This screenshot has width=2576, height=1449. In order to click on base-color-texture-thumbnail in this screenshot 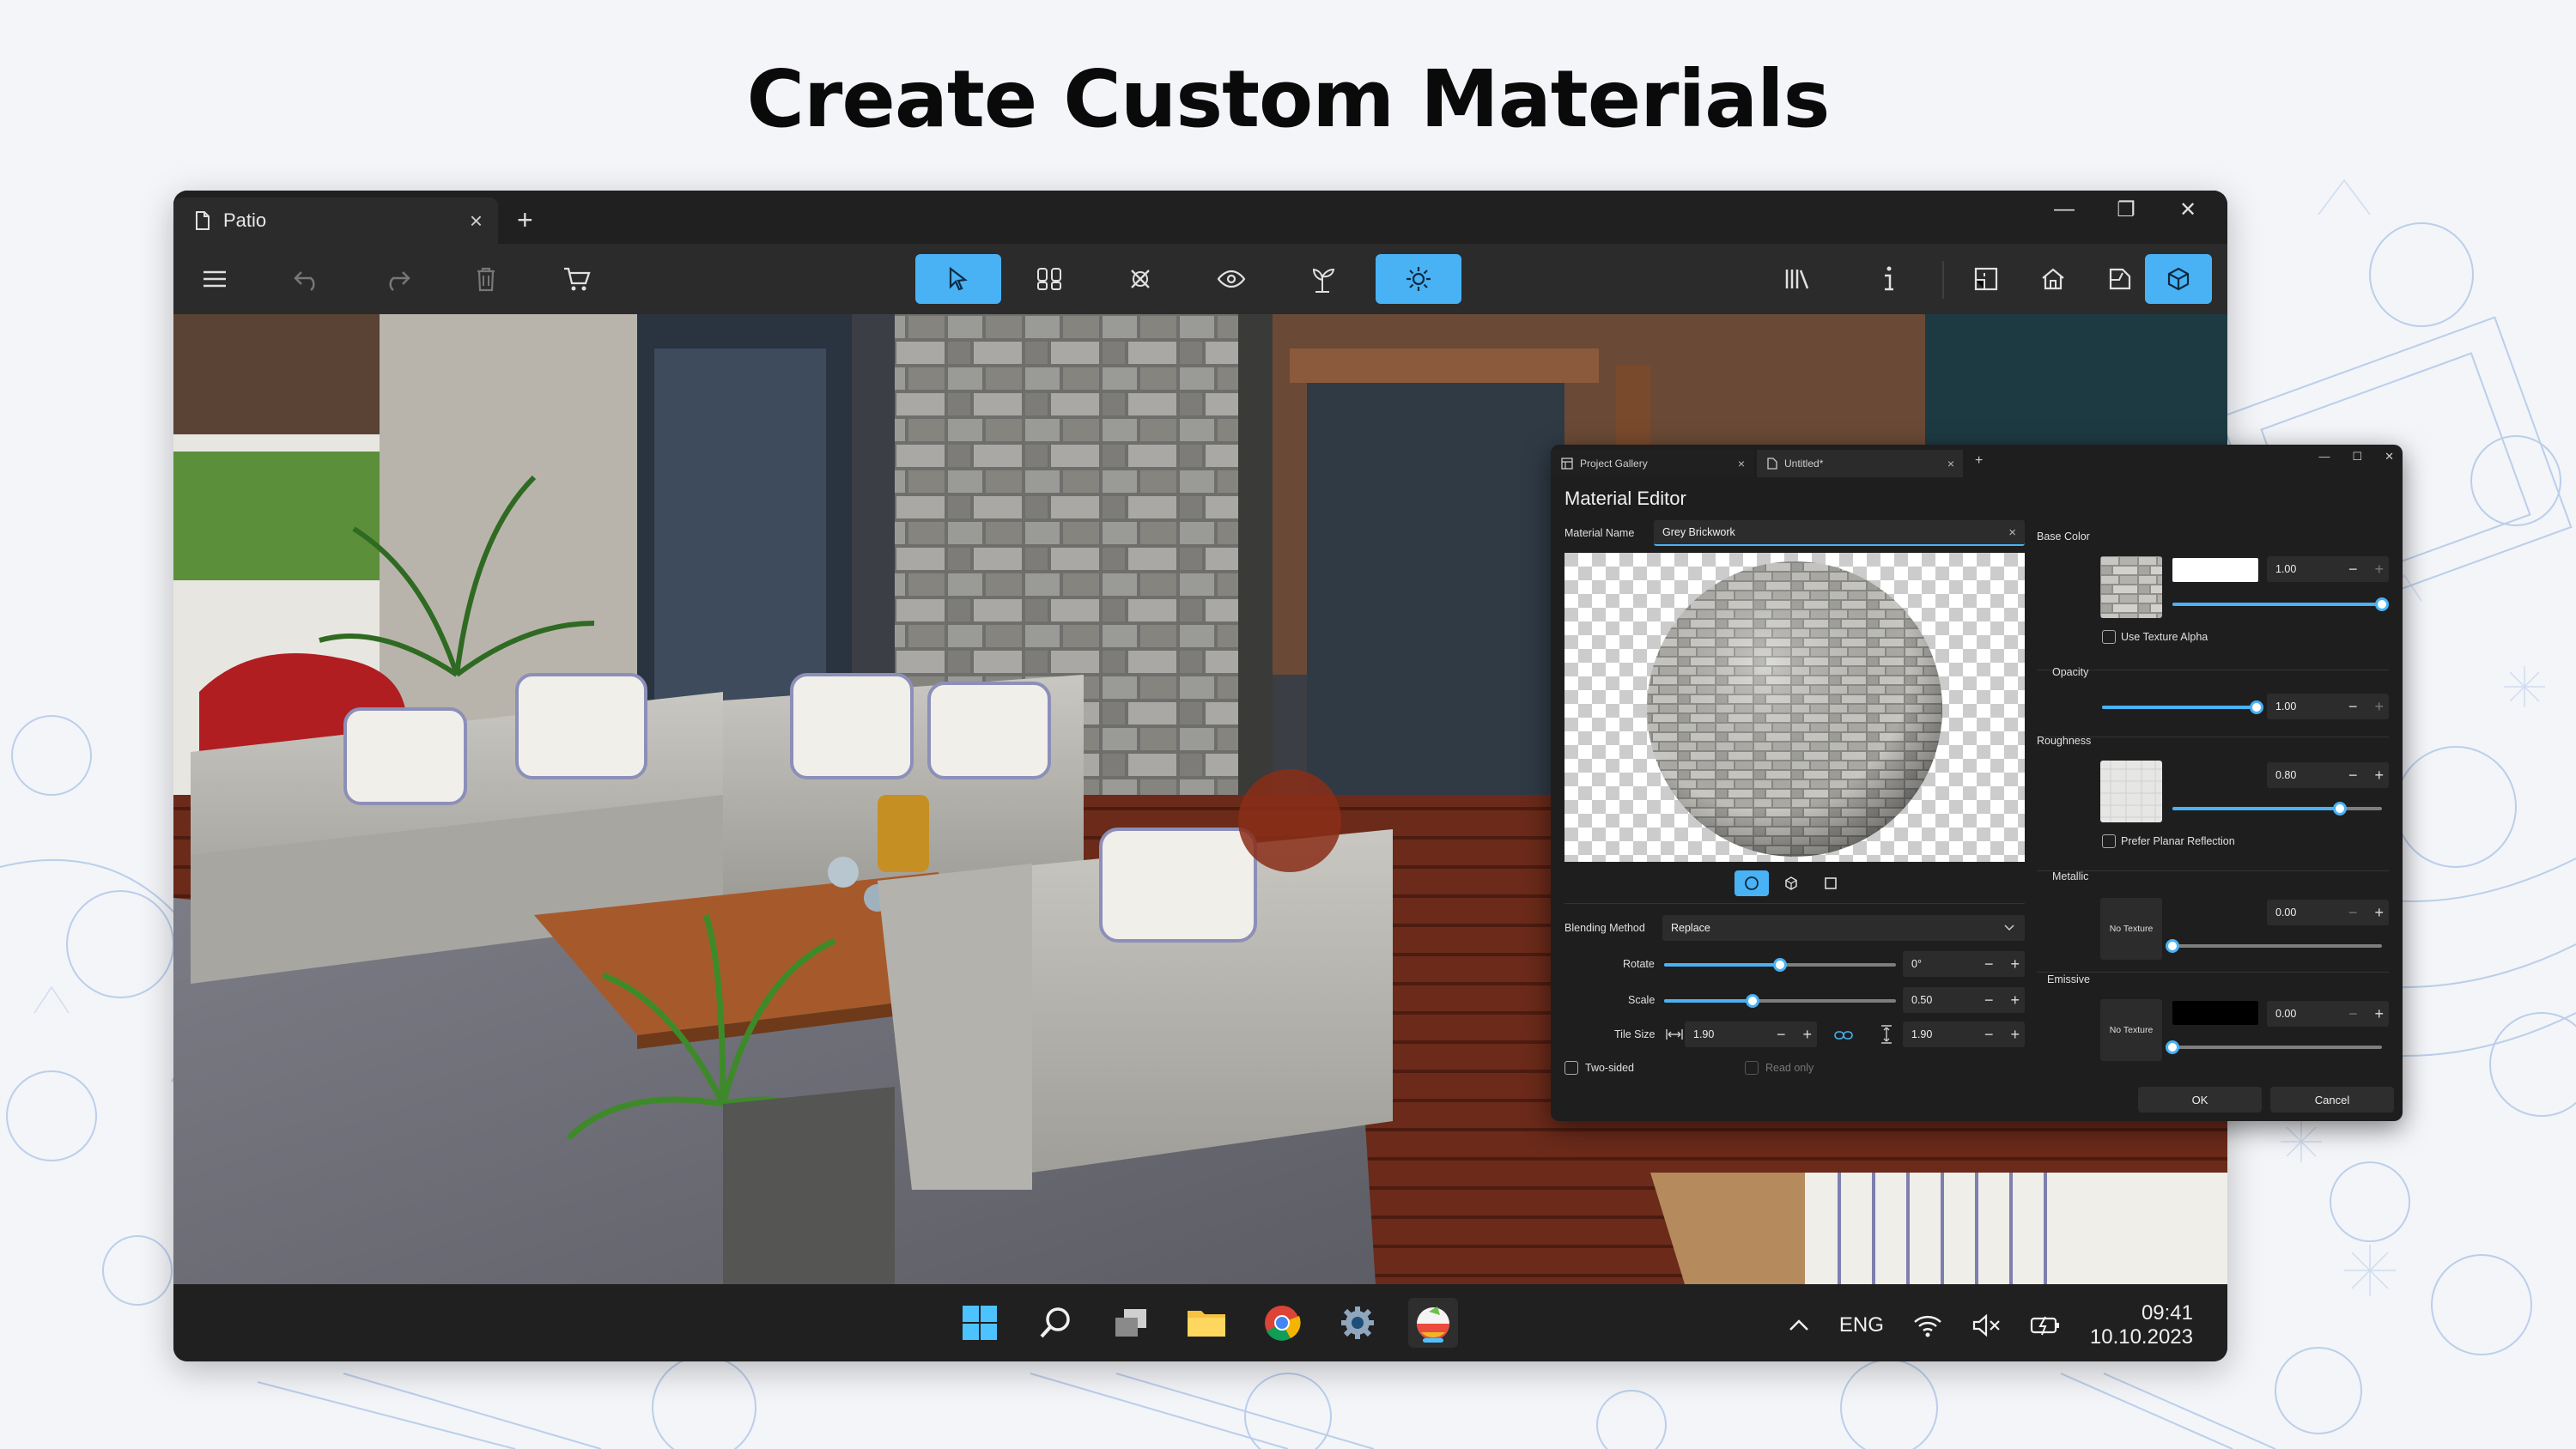, I will do `click(2131, 587)`.